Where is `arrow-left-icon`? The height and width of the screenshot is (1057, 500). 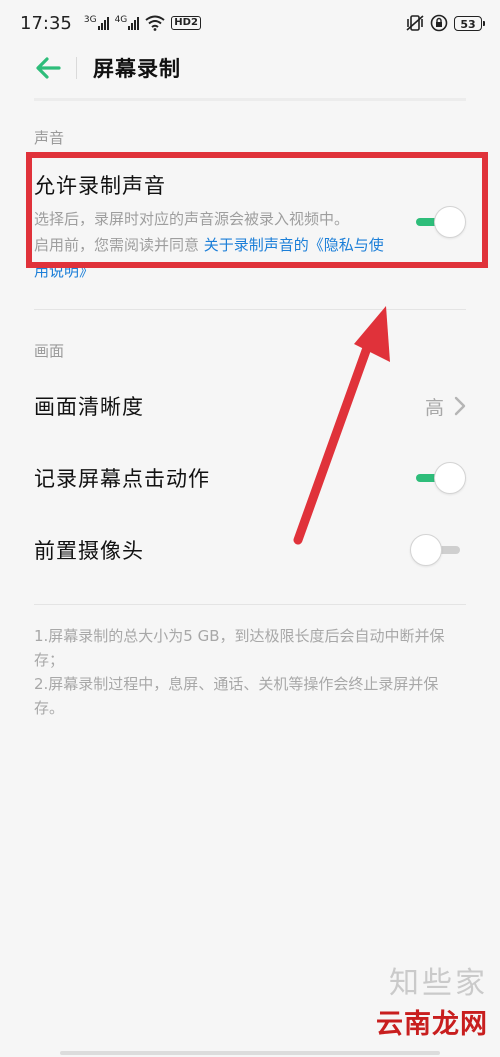 arrow-left-icon is located at coordinates (48, 68).